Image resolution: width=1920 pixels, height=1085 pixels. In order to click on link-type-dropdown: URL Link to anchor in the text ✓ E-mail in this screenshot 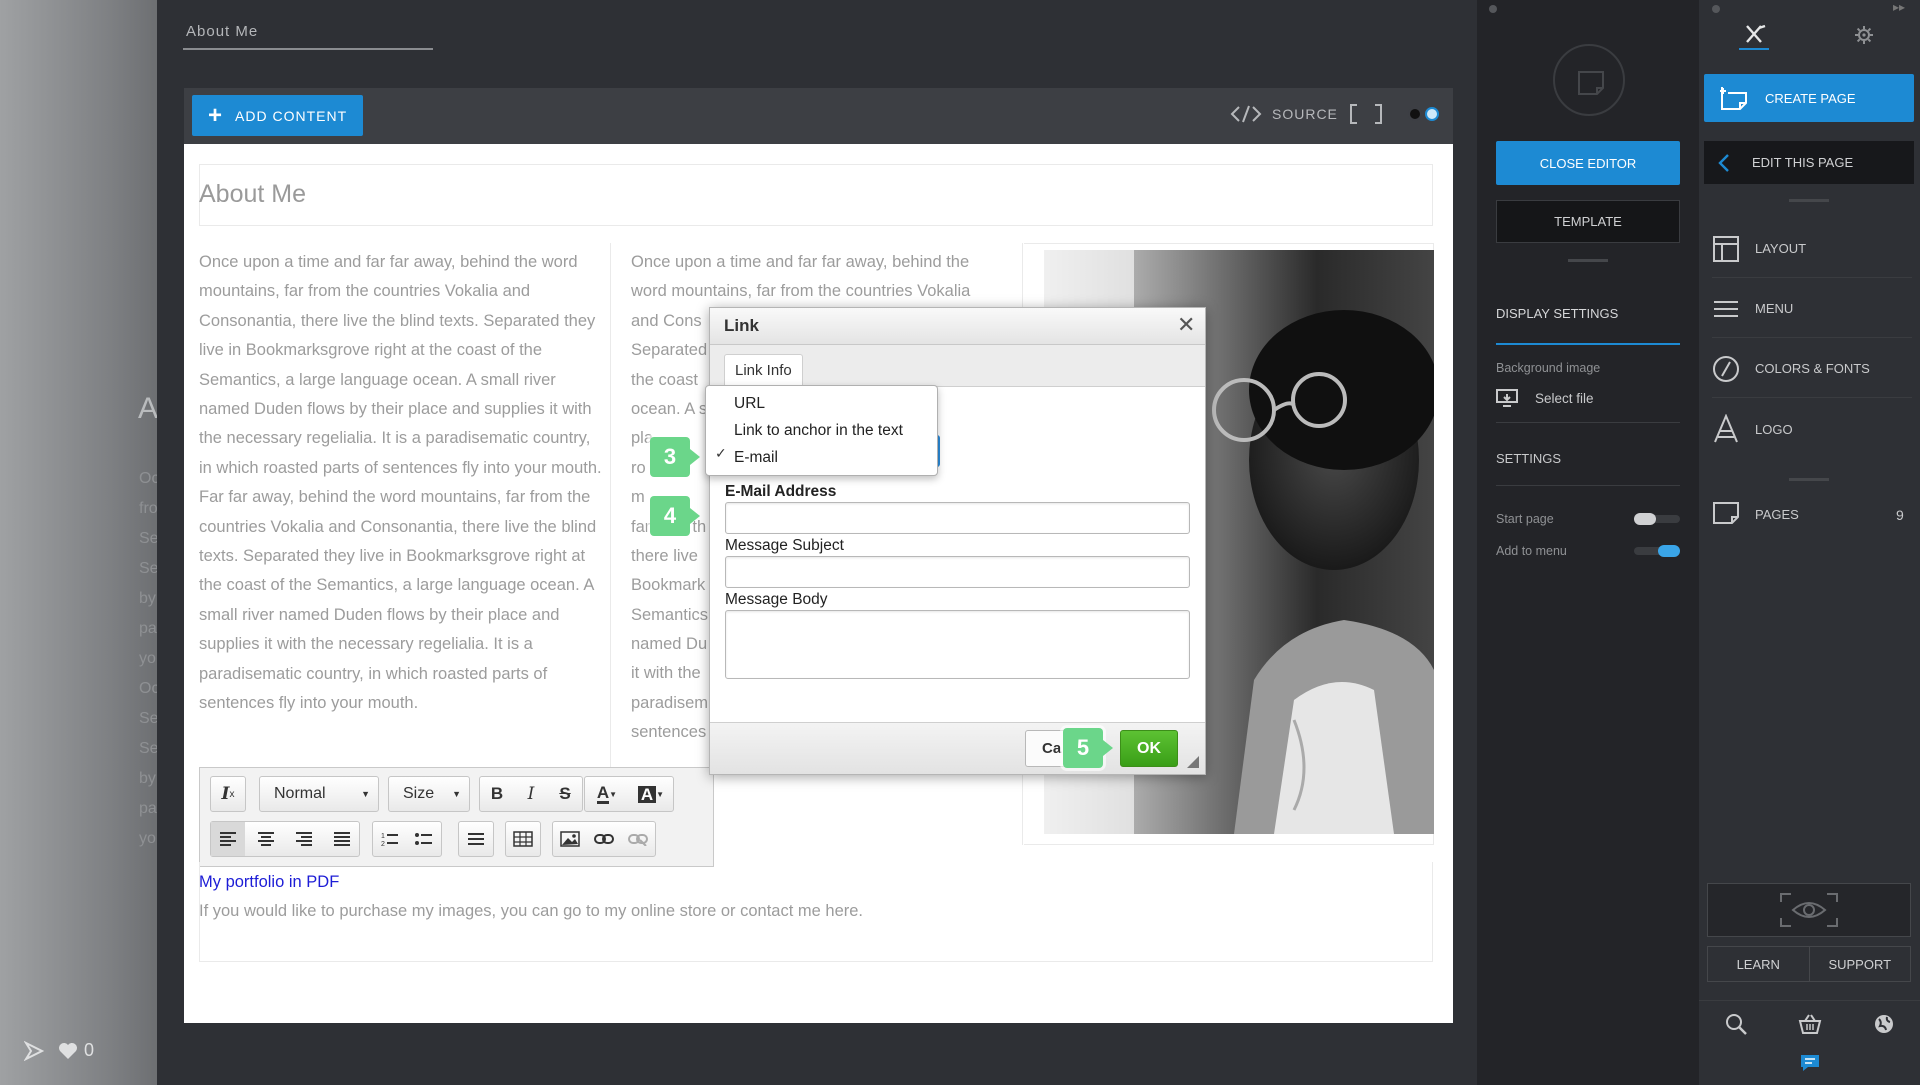, I will do `click(821, 430)`.